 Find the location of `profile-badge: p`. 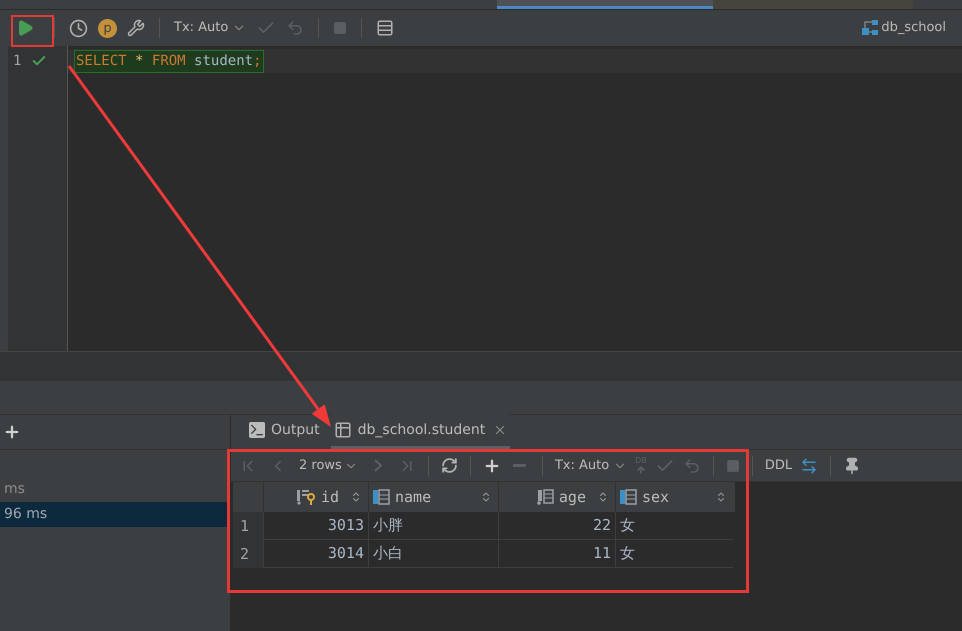

profile-badge: p is located at coordinates (107, 28).